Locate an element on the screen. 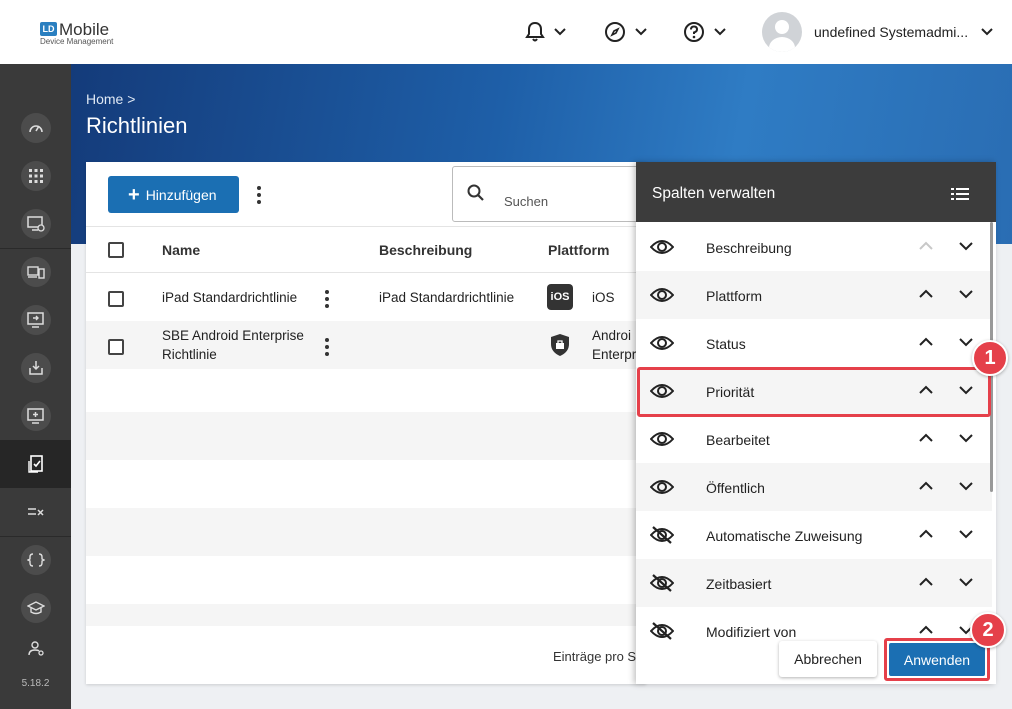 This screenshot has height=709, width=1012. sidebar-item-scripts is located at coordinates (35, 560).